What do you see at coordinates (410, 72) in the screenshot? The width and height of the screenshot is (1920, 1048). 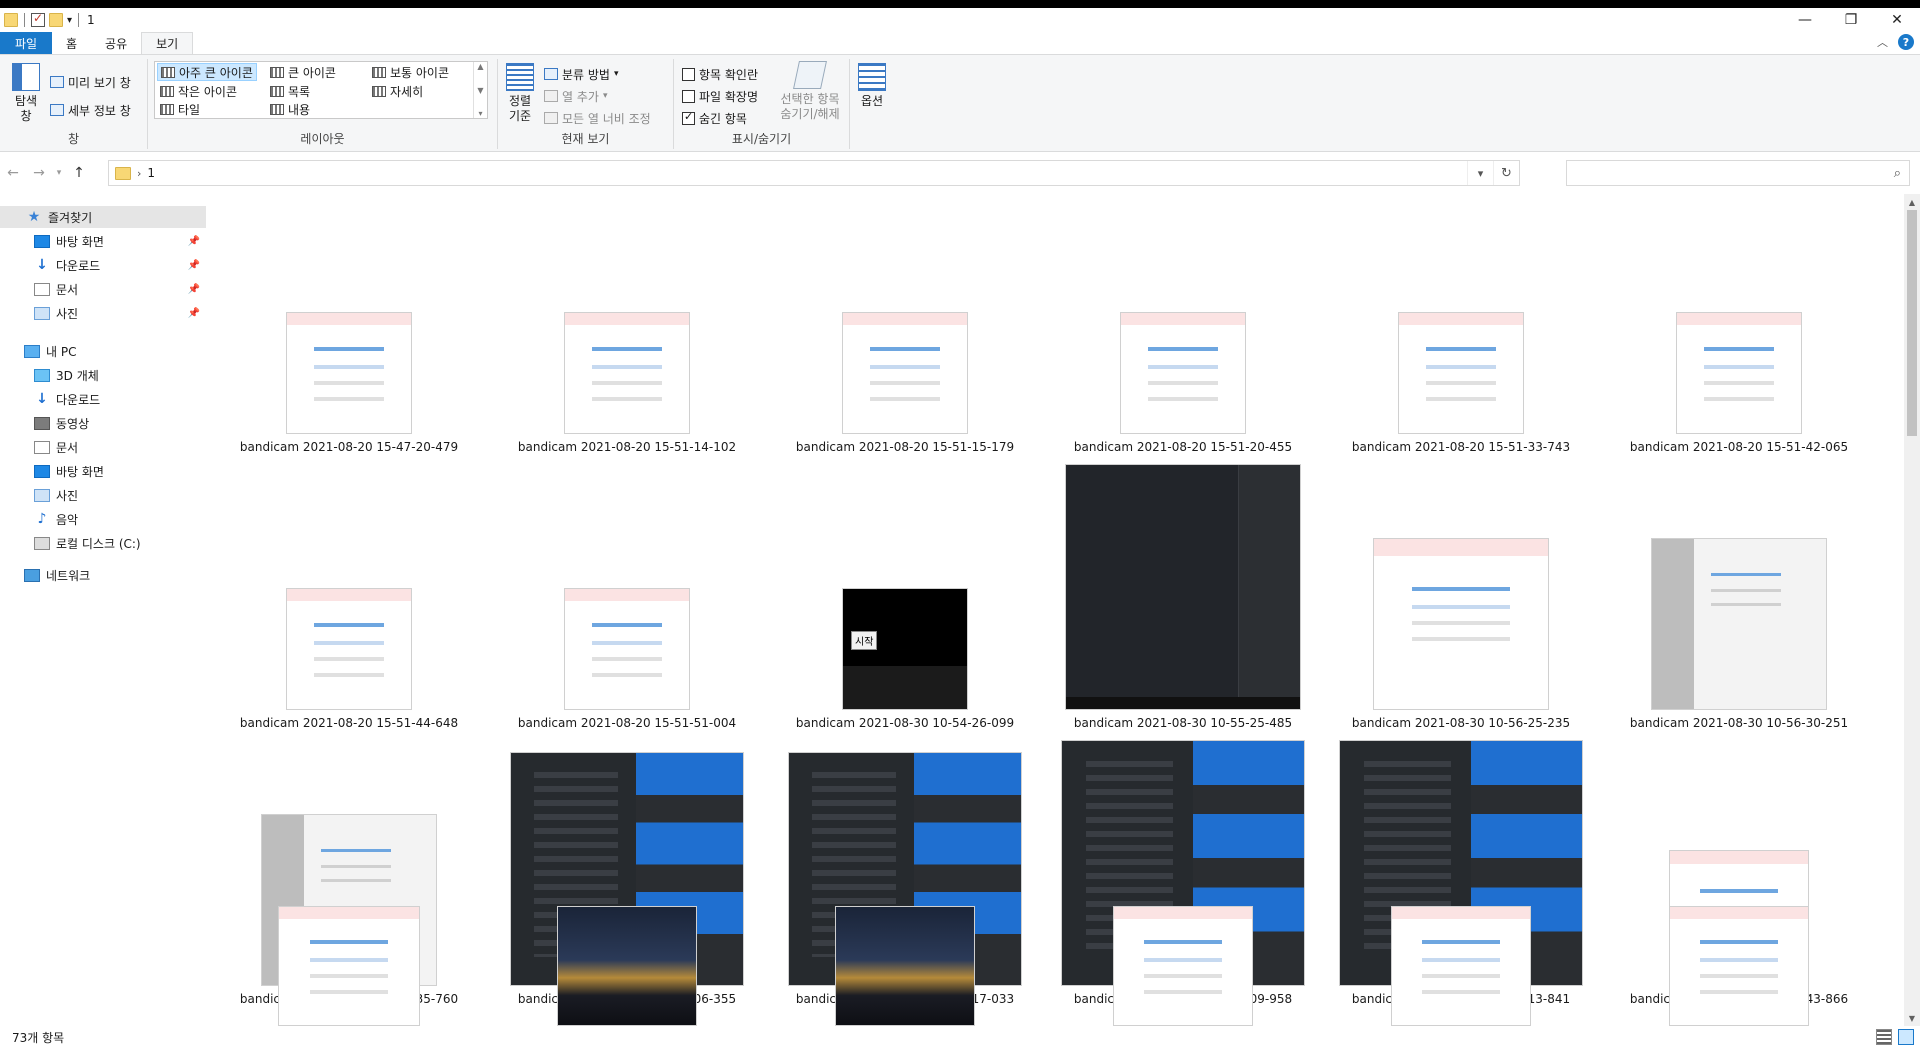 I see `layout-medium-icons: 보통 아이콘` at bounding box center [410, 72].